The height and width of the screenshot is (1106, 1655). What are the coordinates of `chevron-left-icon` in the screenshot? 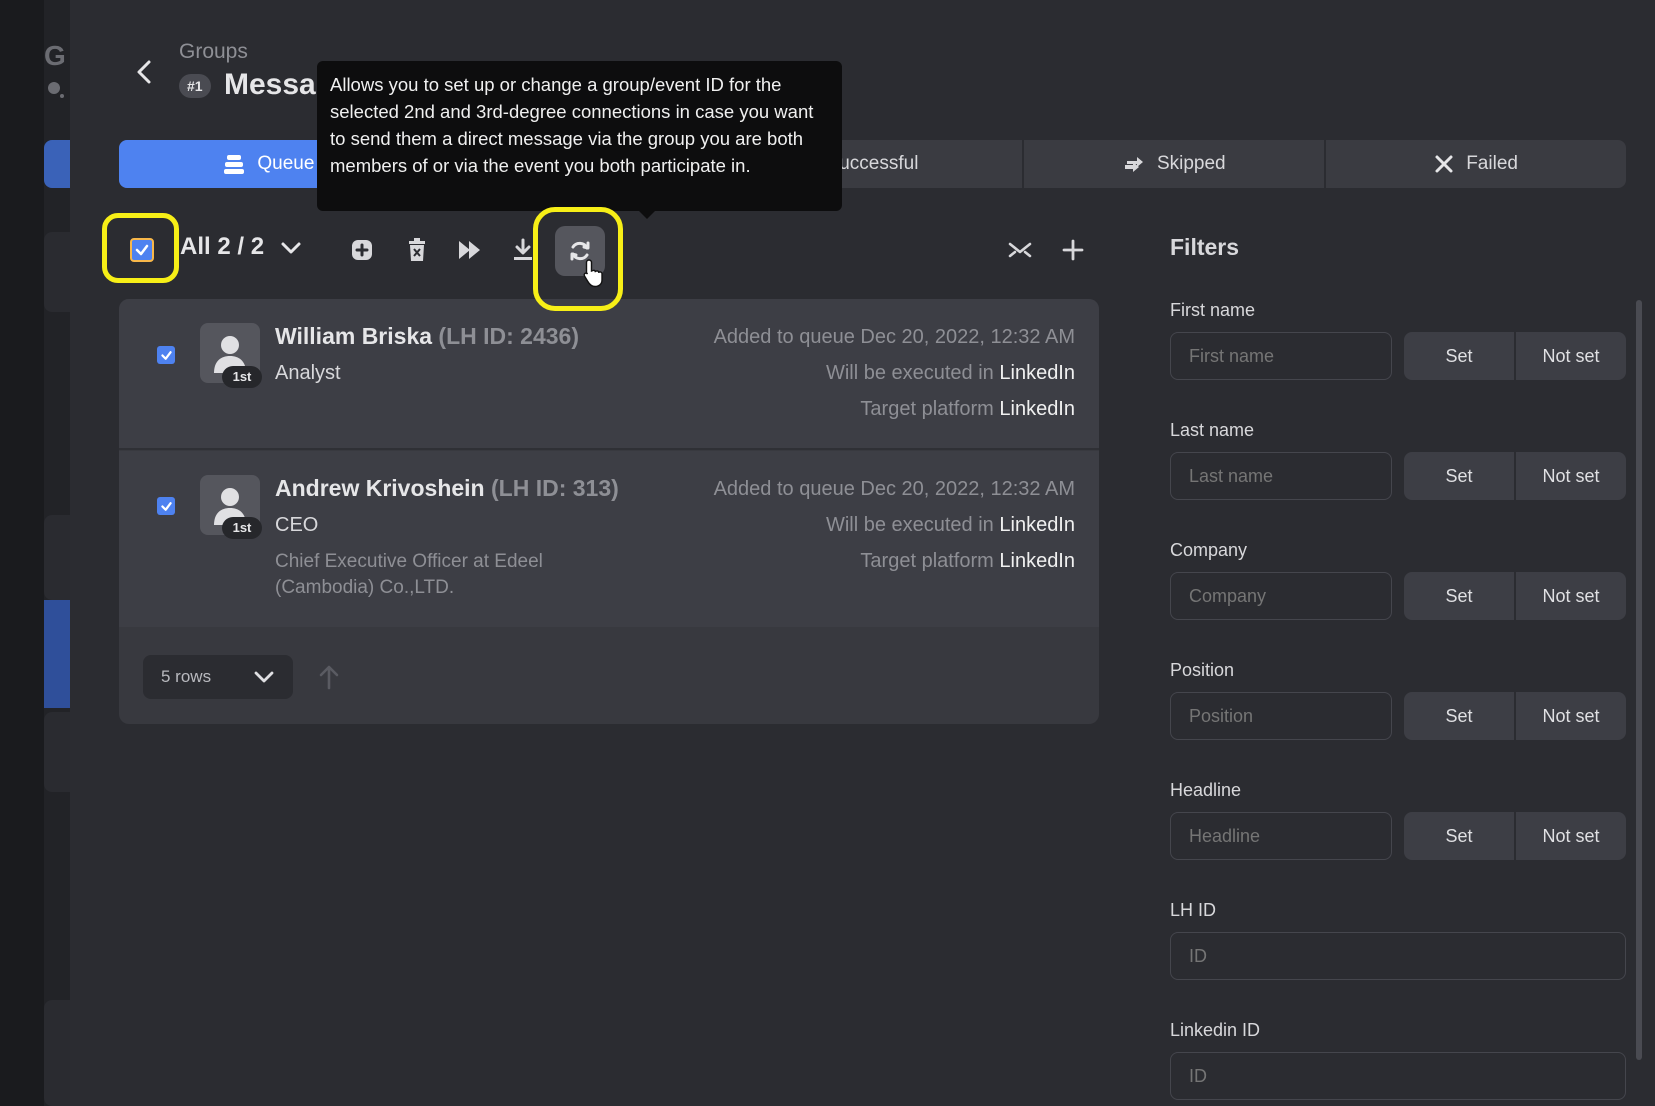 It's located at (144, 72).